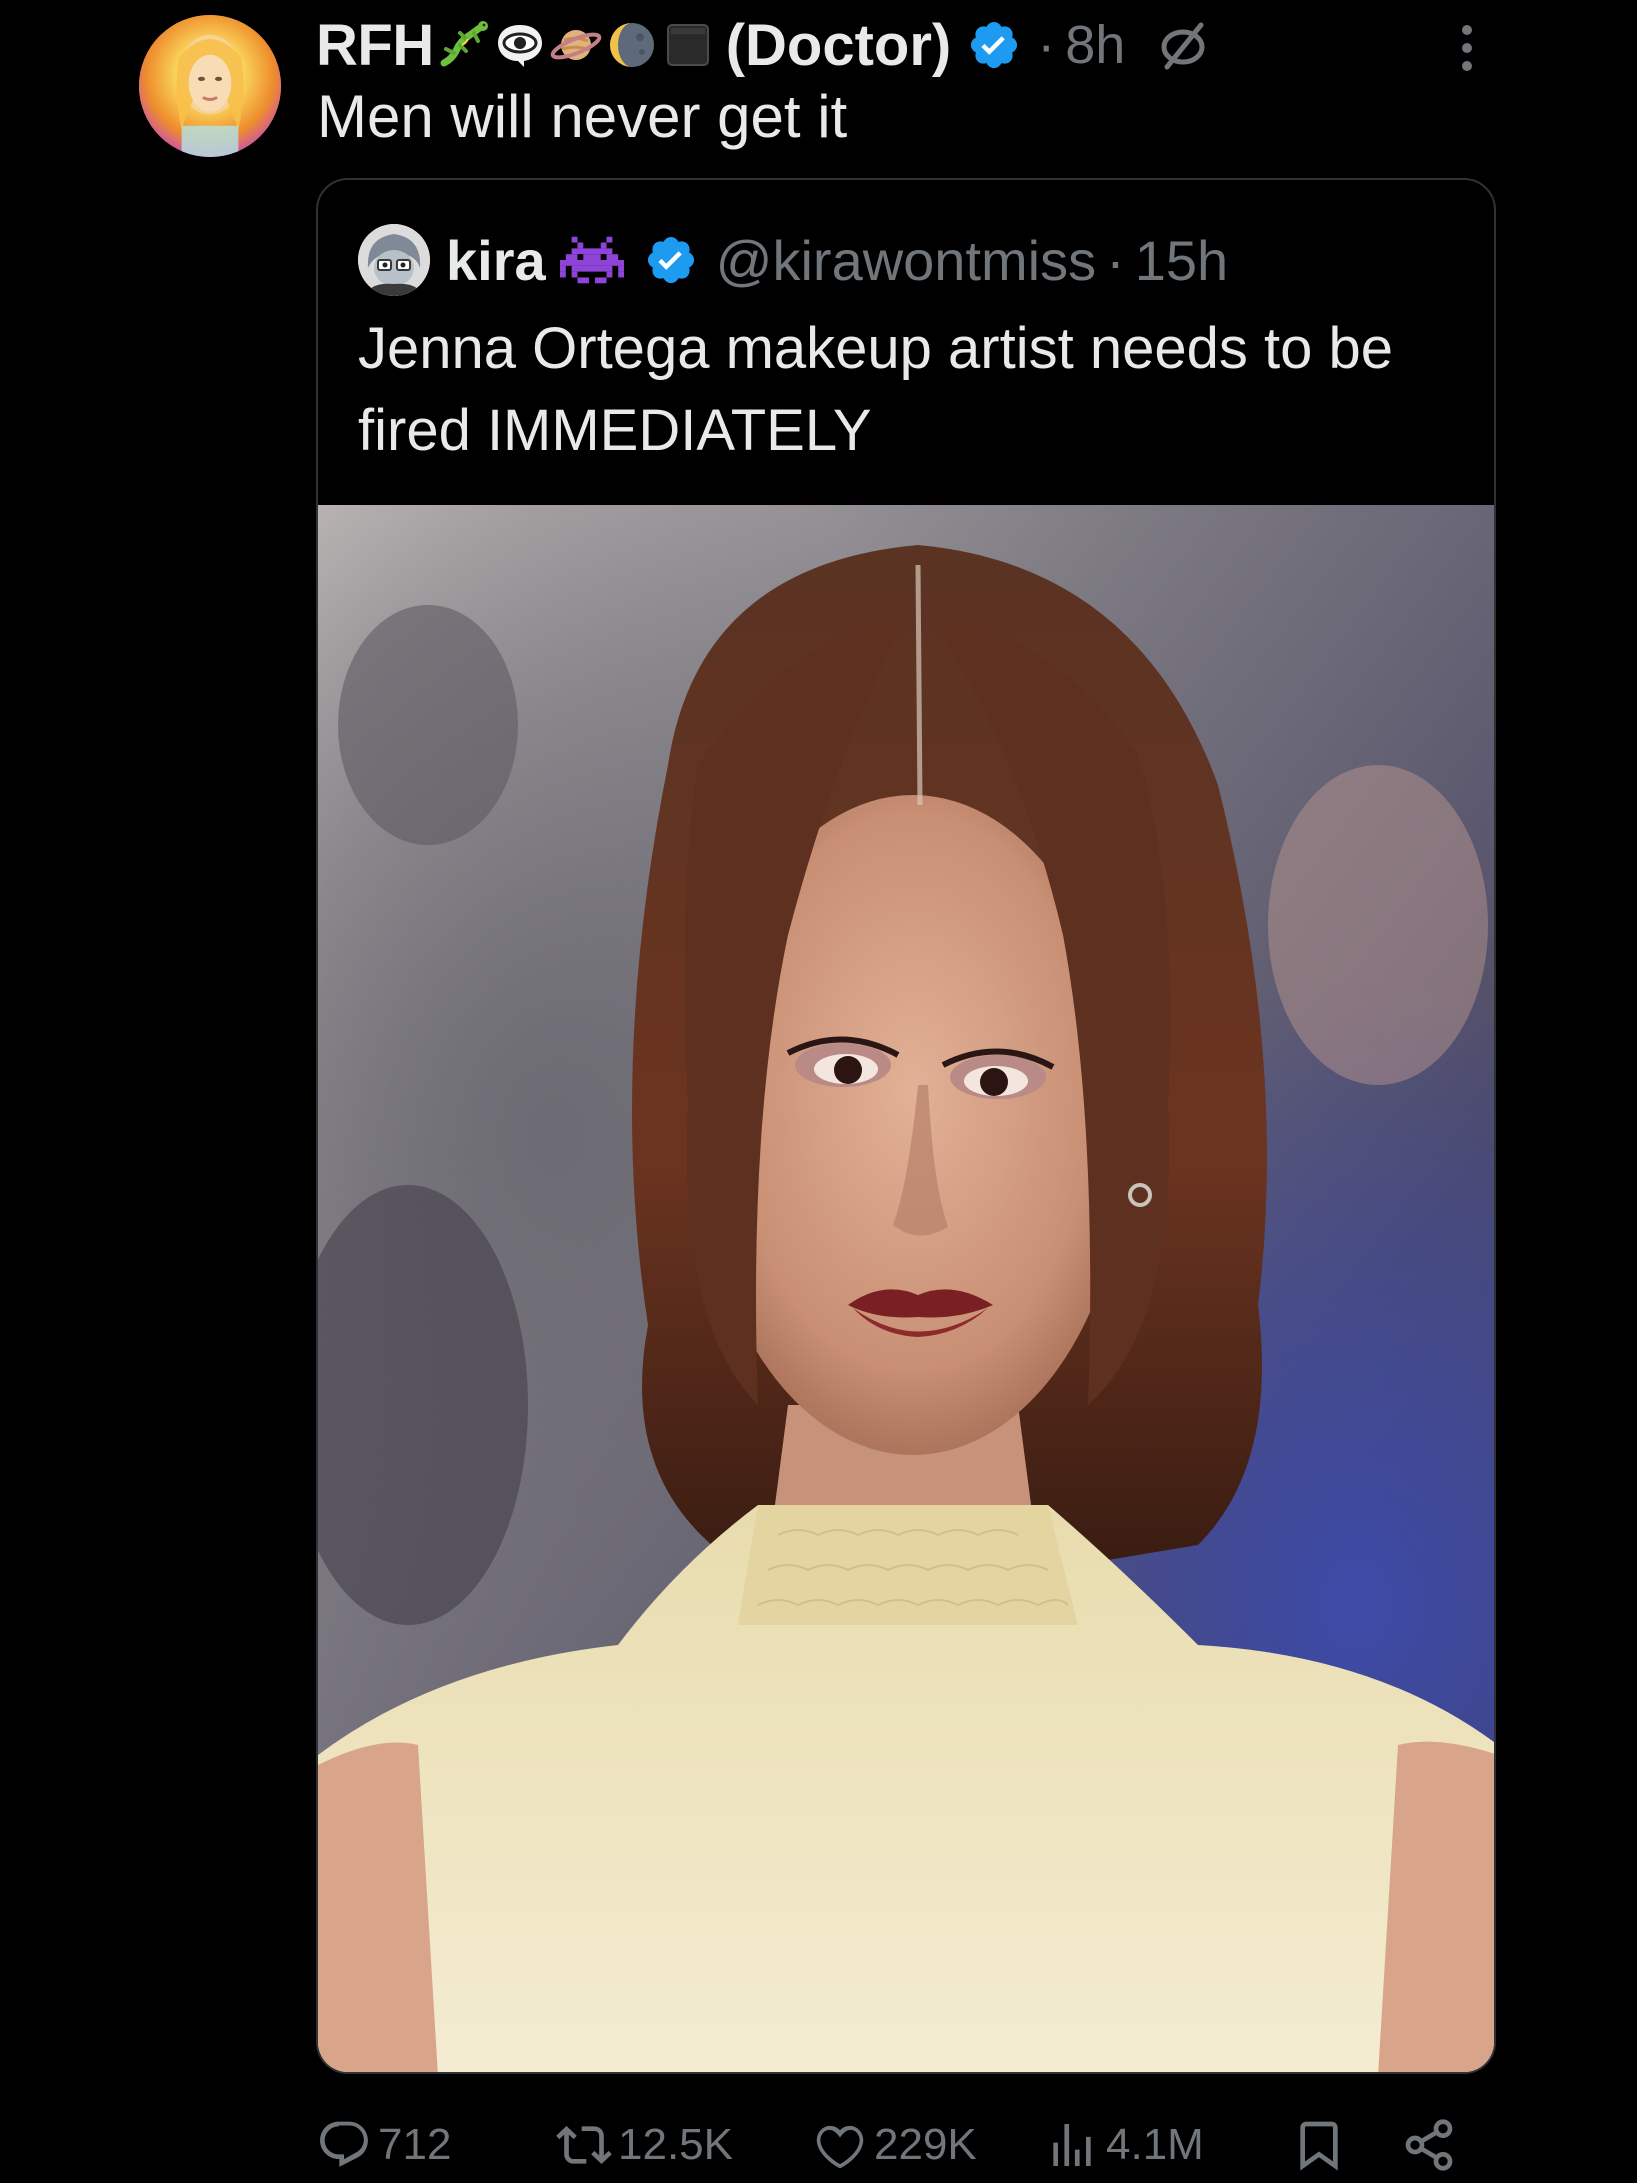 This screenshot has height=2183, width=1637. What do you see at coordinates (584, 2145) in the screenshot?
I see `retweet-icon` at bounding box center [584, 2145].